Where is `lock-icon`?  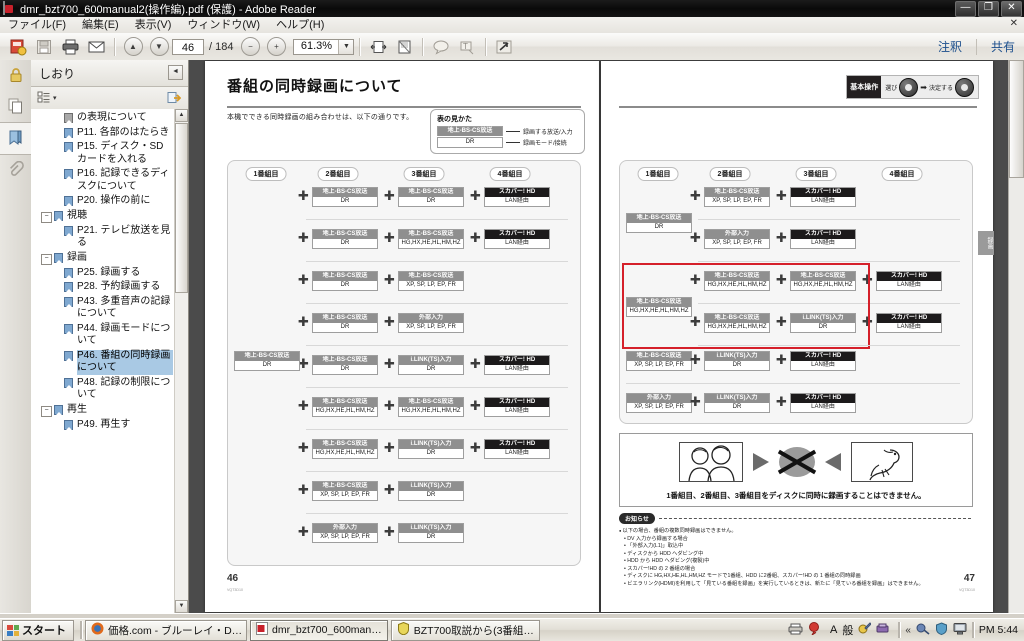 lock-icon is located at coordinates (16, 76).